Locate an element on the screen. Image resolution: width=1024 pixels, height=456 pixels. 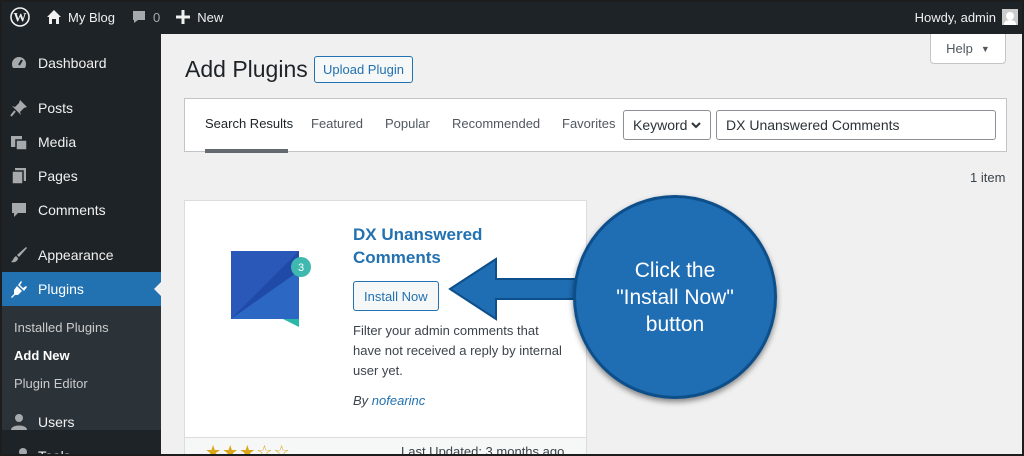
left-arrow-icon is located at coordinates (517, 289).